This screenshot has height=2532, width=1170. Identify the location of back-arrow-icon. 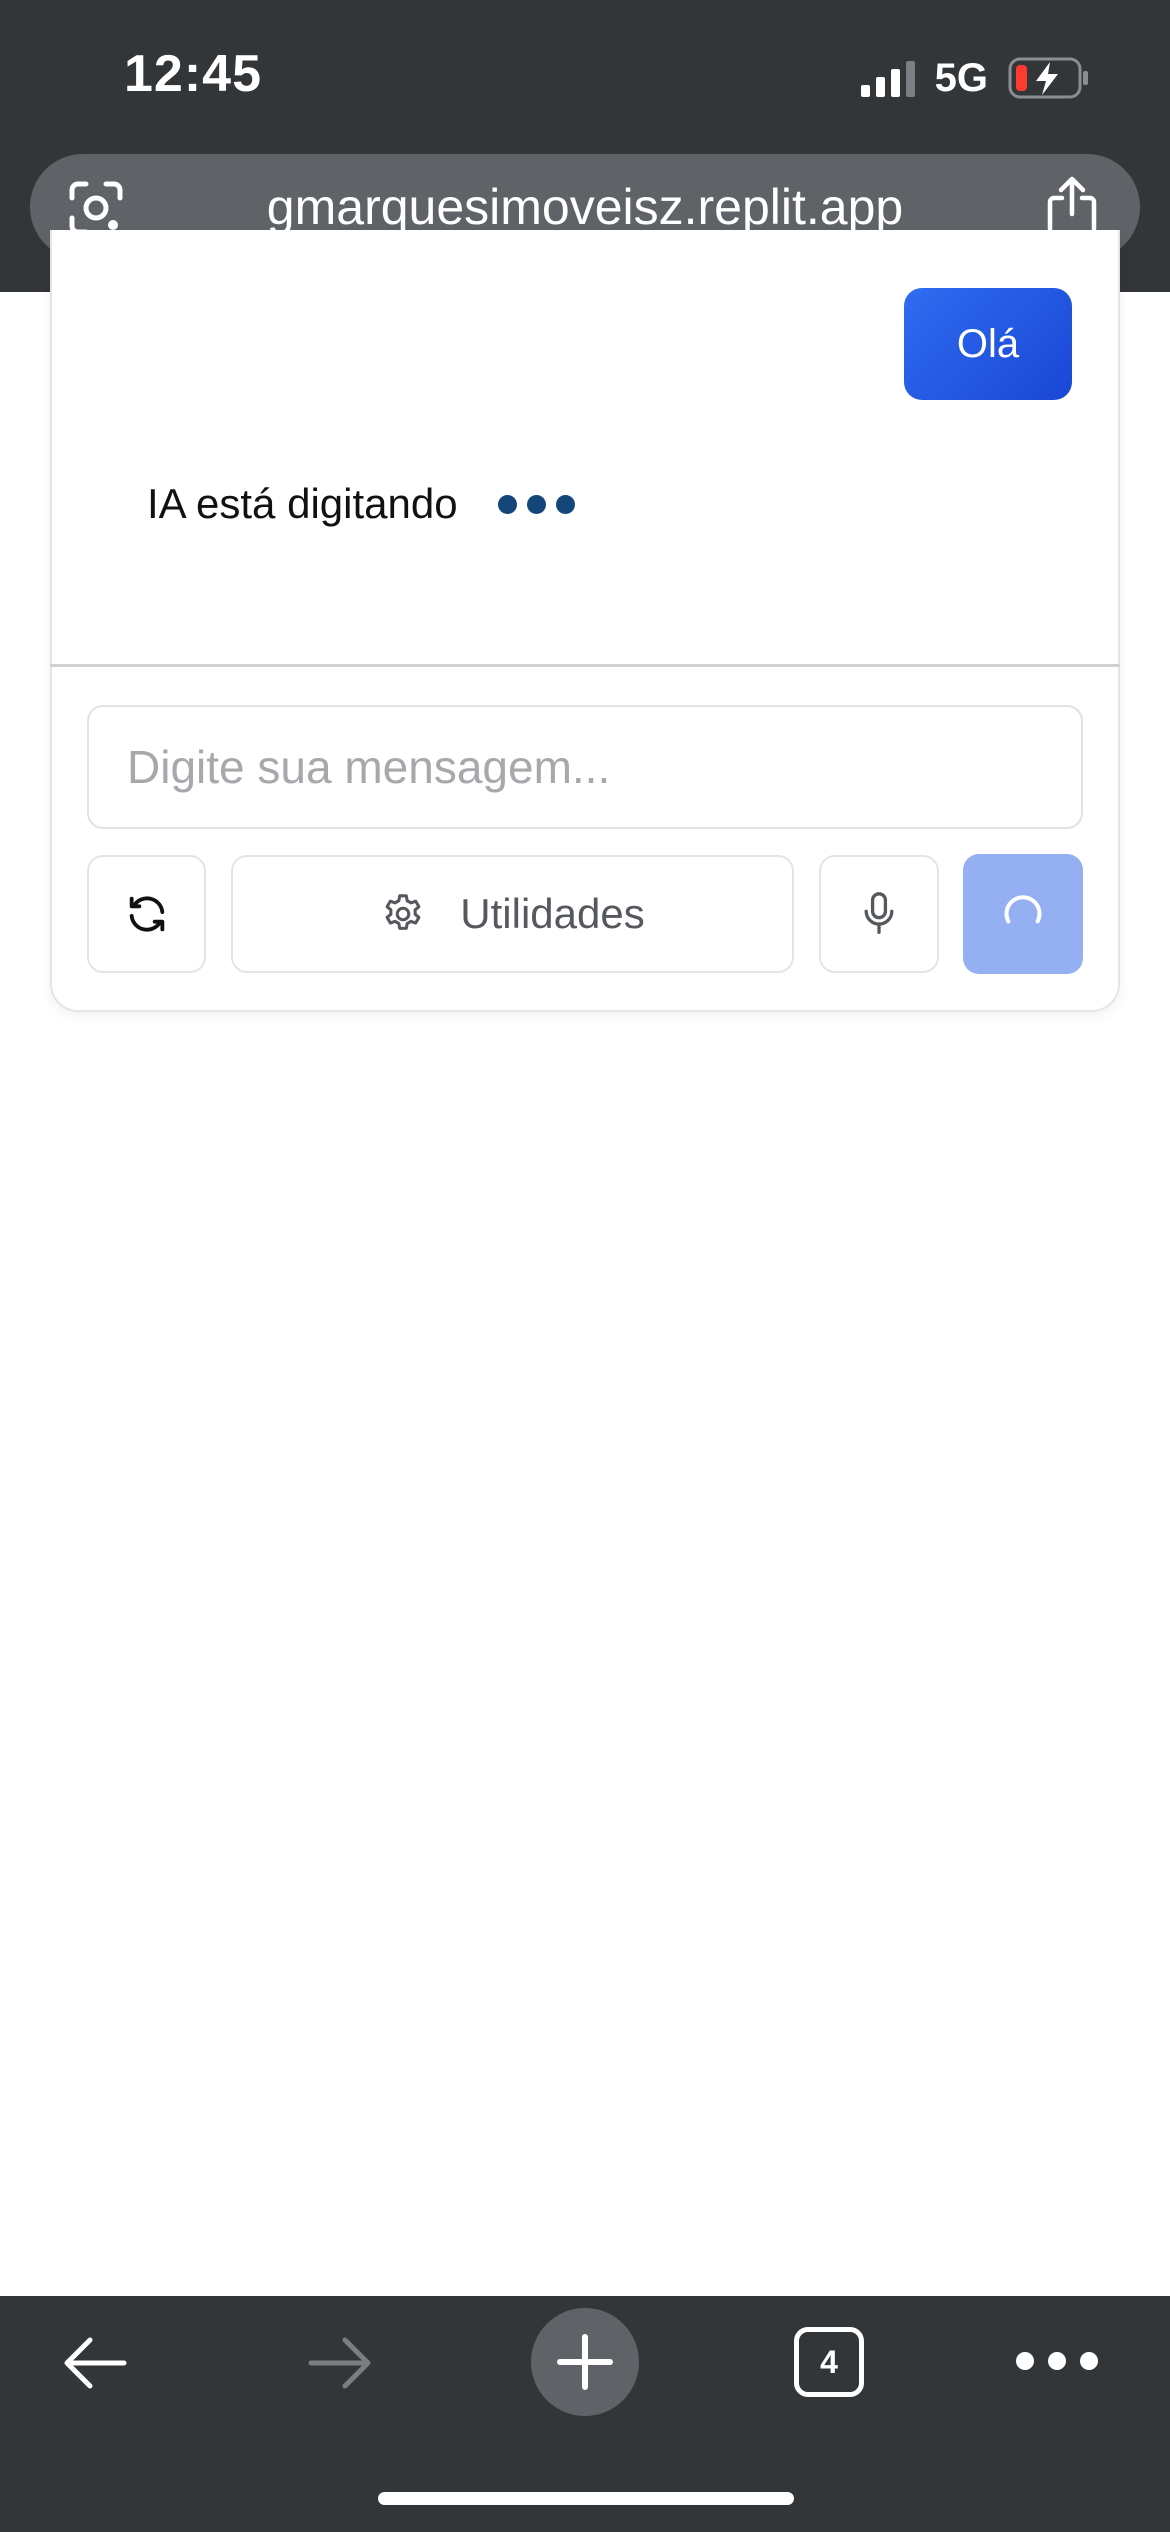
(95, 2363).